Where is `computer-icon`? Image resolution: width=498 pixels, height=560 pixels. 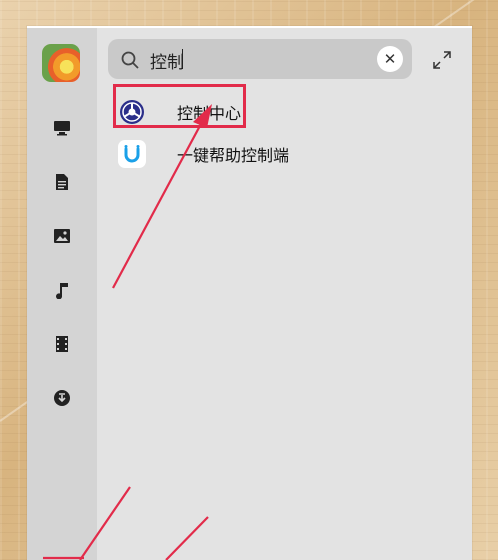
computer-icon is located at coordinates (62, 128).